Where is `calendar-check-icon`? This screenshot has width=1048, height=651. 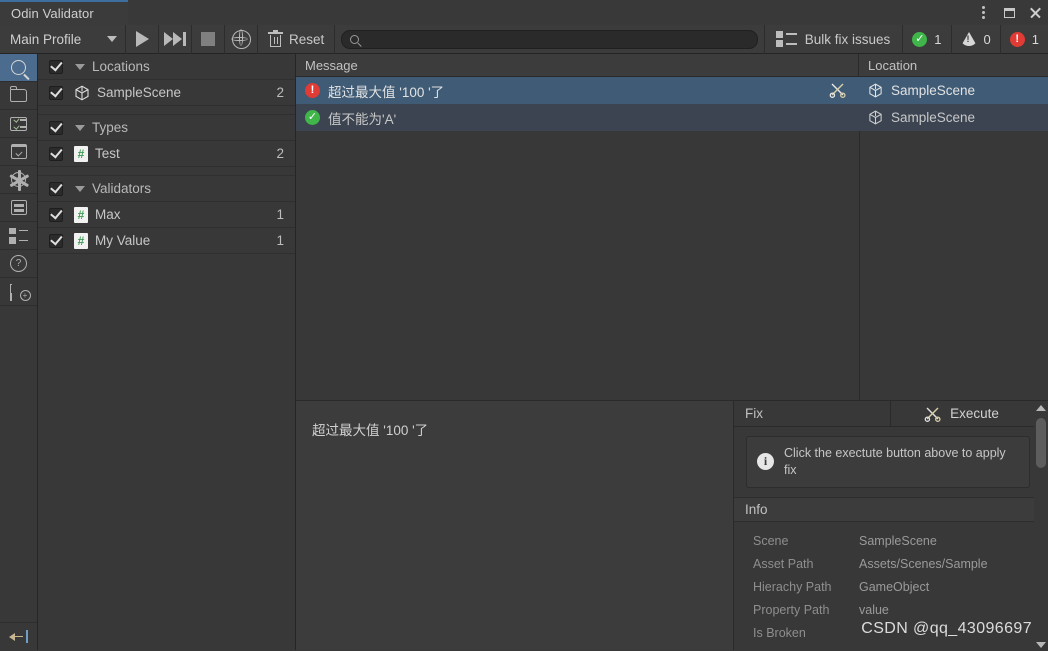
calendar-check-icon is located at coordinates (18, 151).